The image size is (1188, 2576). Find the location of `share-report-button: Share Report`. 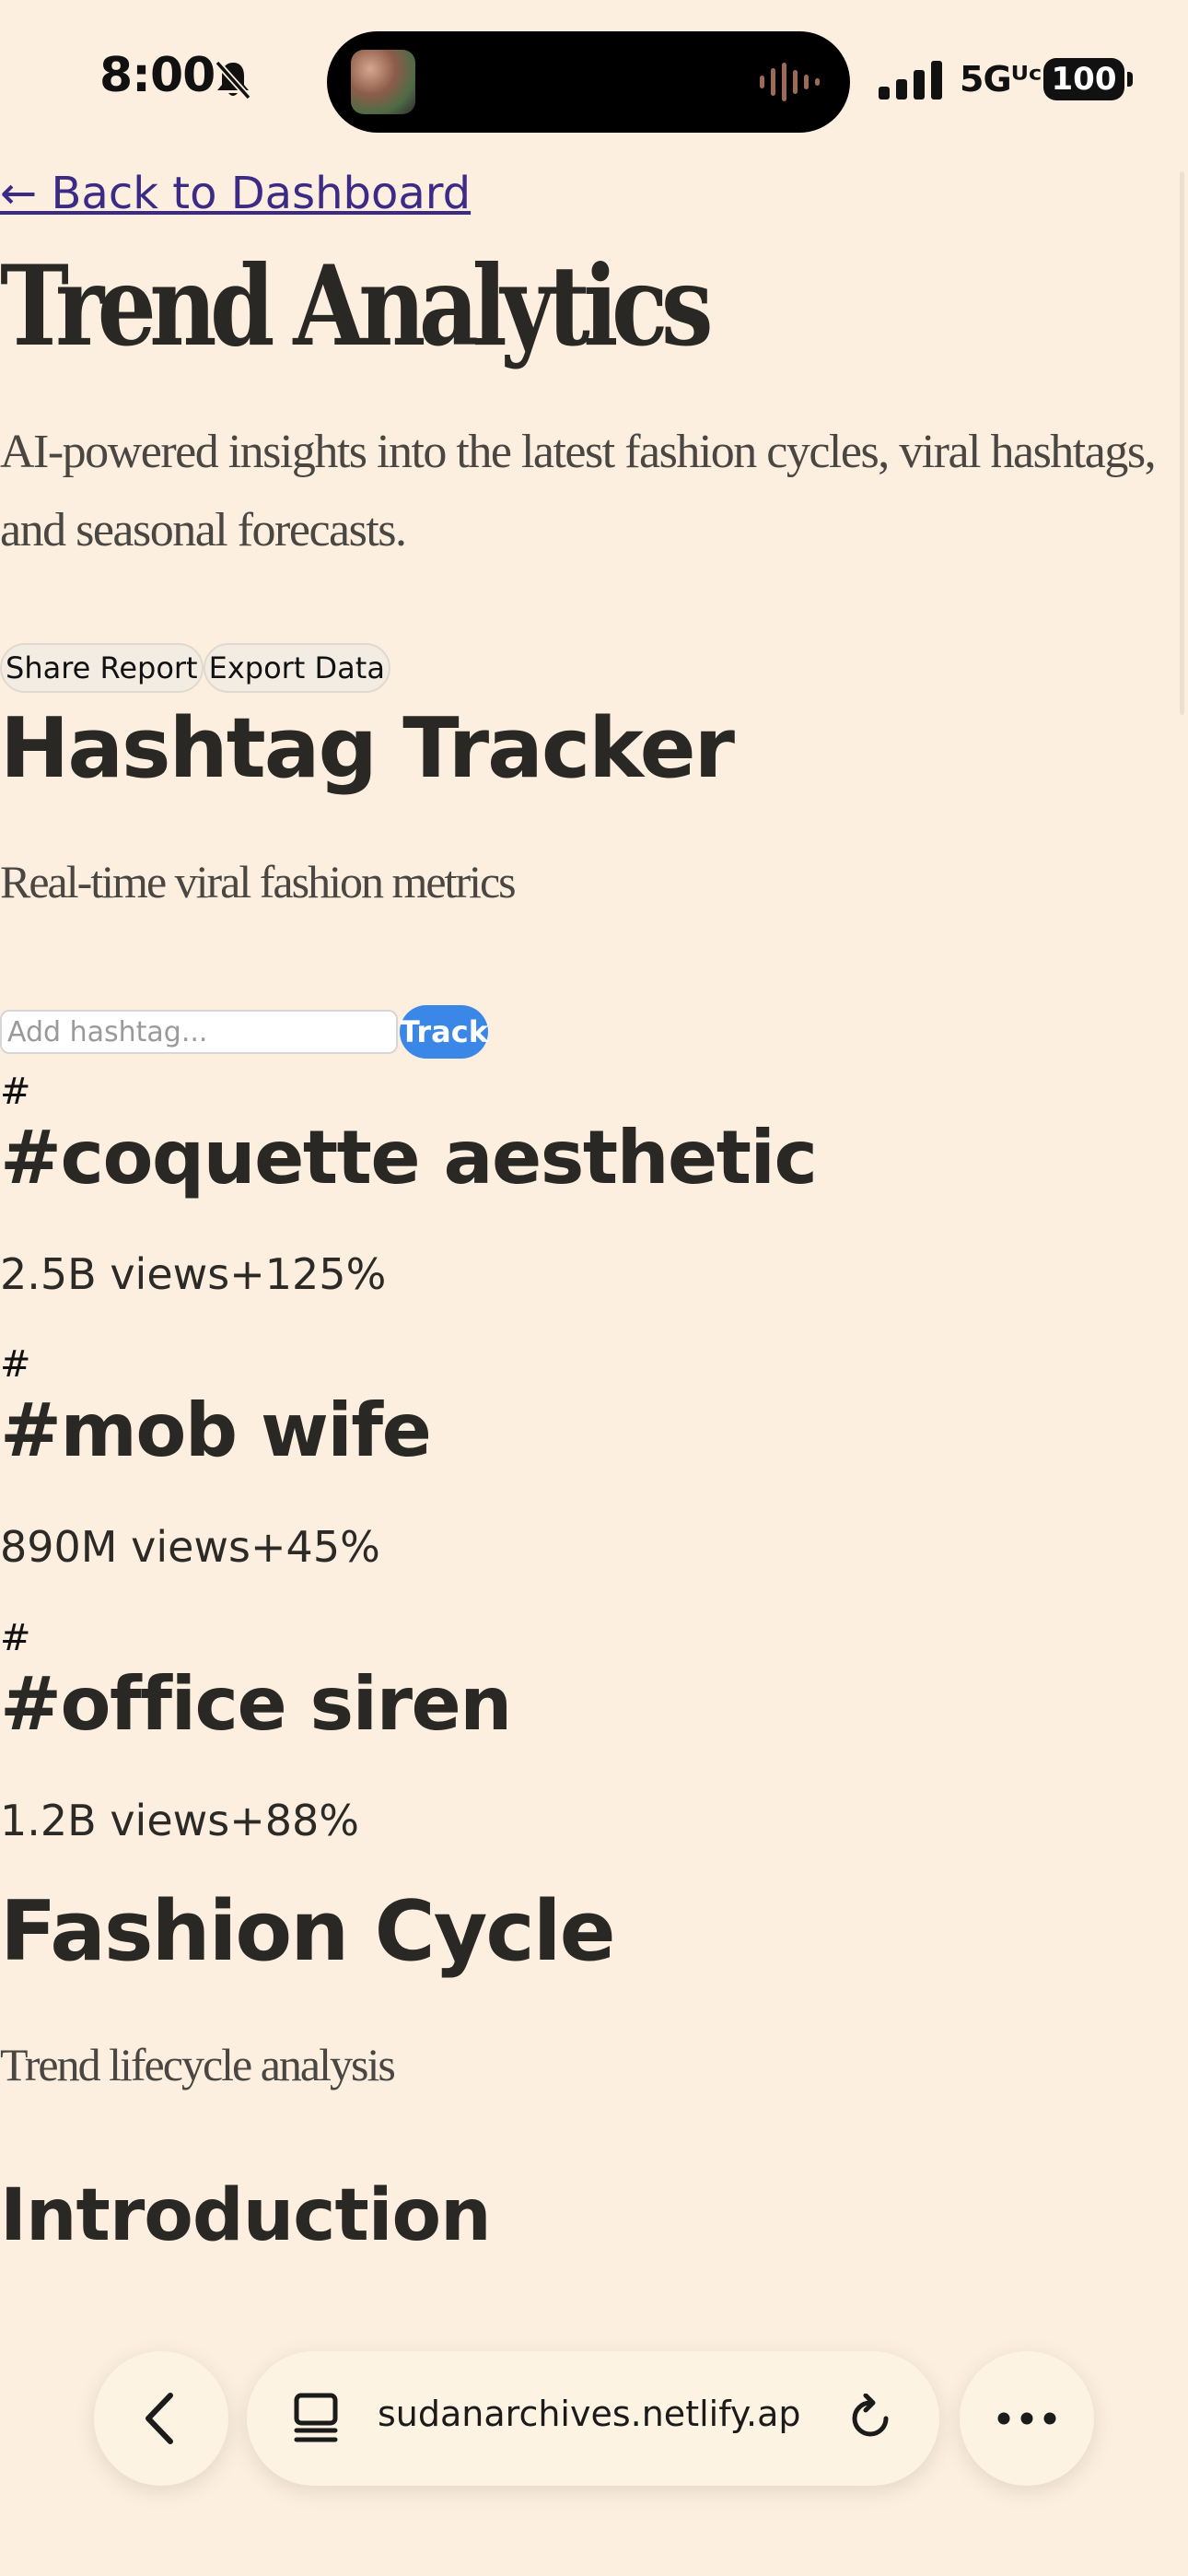

share-report-button: Share Report is located at coordinates (102, 668).